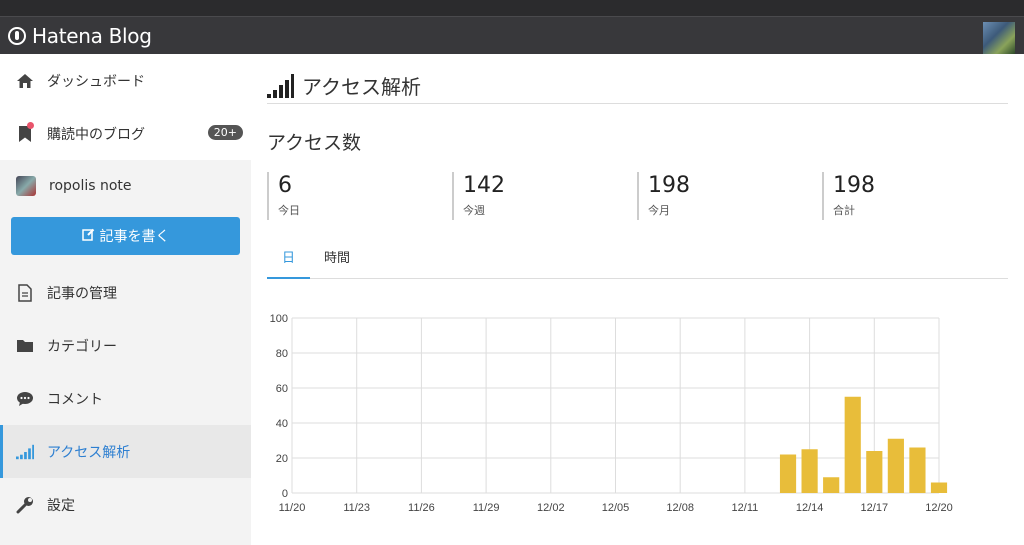  I want to click on app-header: Hatena Blog, so click(512, 35).